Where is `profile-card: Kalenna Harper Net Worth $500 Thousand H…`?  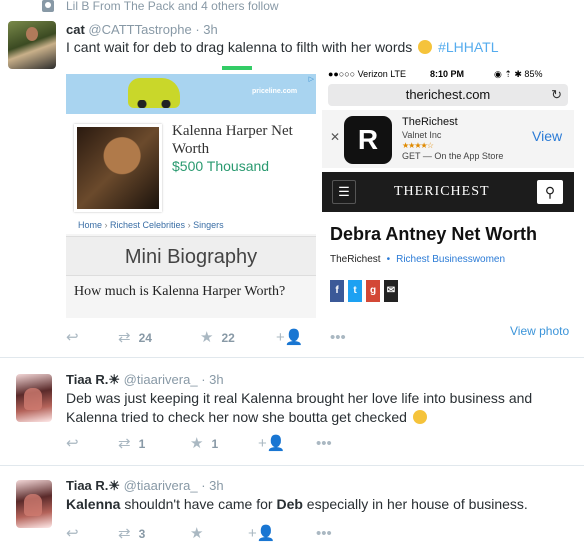
profile-card: Kalenna Harper Net Worth $500 Thousand H… is located at coordinates (191, 174).